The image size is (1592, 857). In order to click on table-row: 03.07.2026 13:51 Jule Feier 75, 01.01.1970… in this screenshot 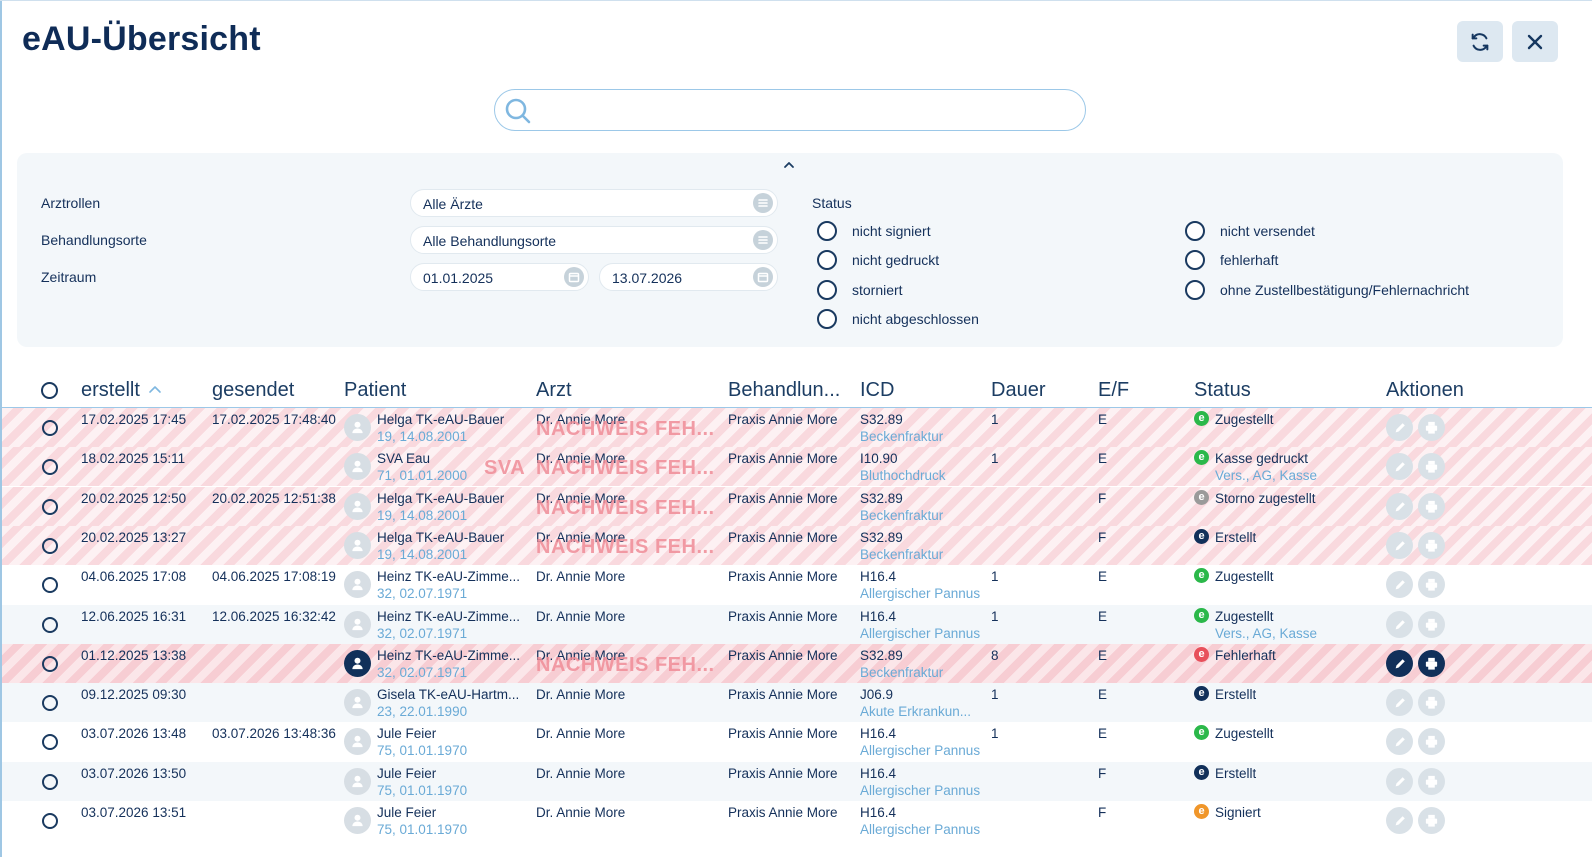, I will do `click(797, 820)`.